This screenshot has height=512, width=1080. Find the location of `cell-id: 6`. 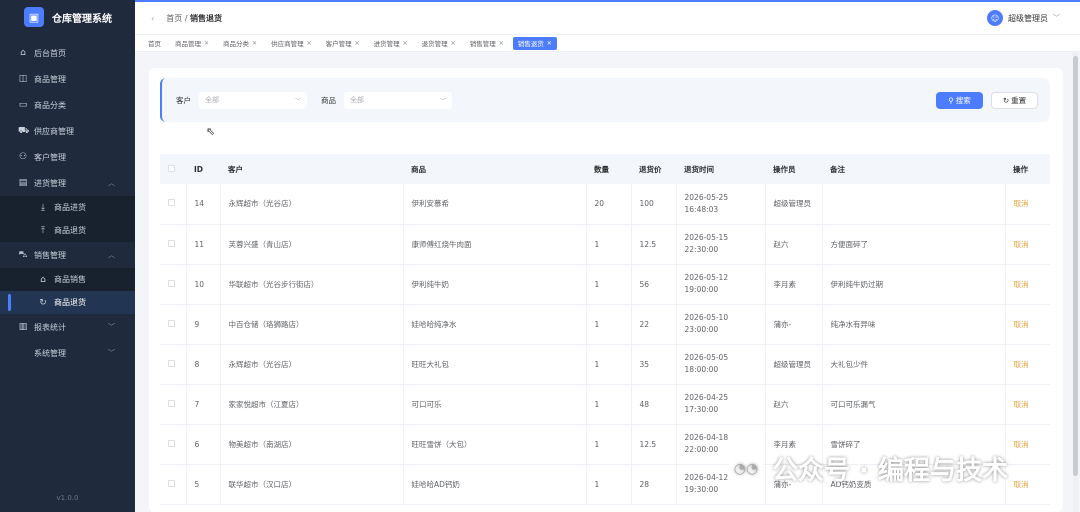

cell-id: 6 is located at coordinates (203, 444).